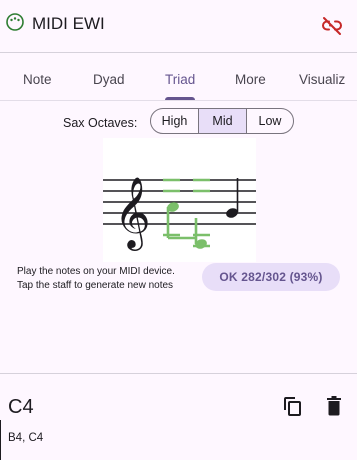 The height and width of the screenshot is (460, 357). I want to click on octave-selector: High Mid Low, so click(222, 121).